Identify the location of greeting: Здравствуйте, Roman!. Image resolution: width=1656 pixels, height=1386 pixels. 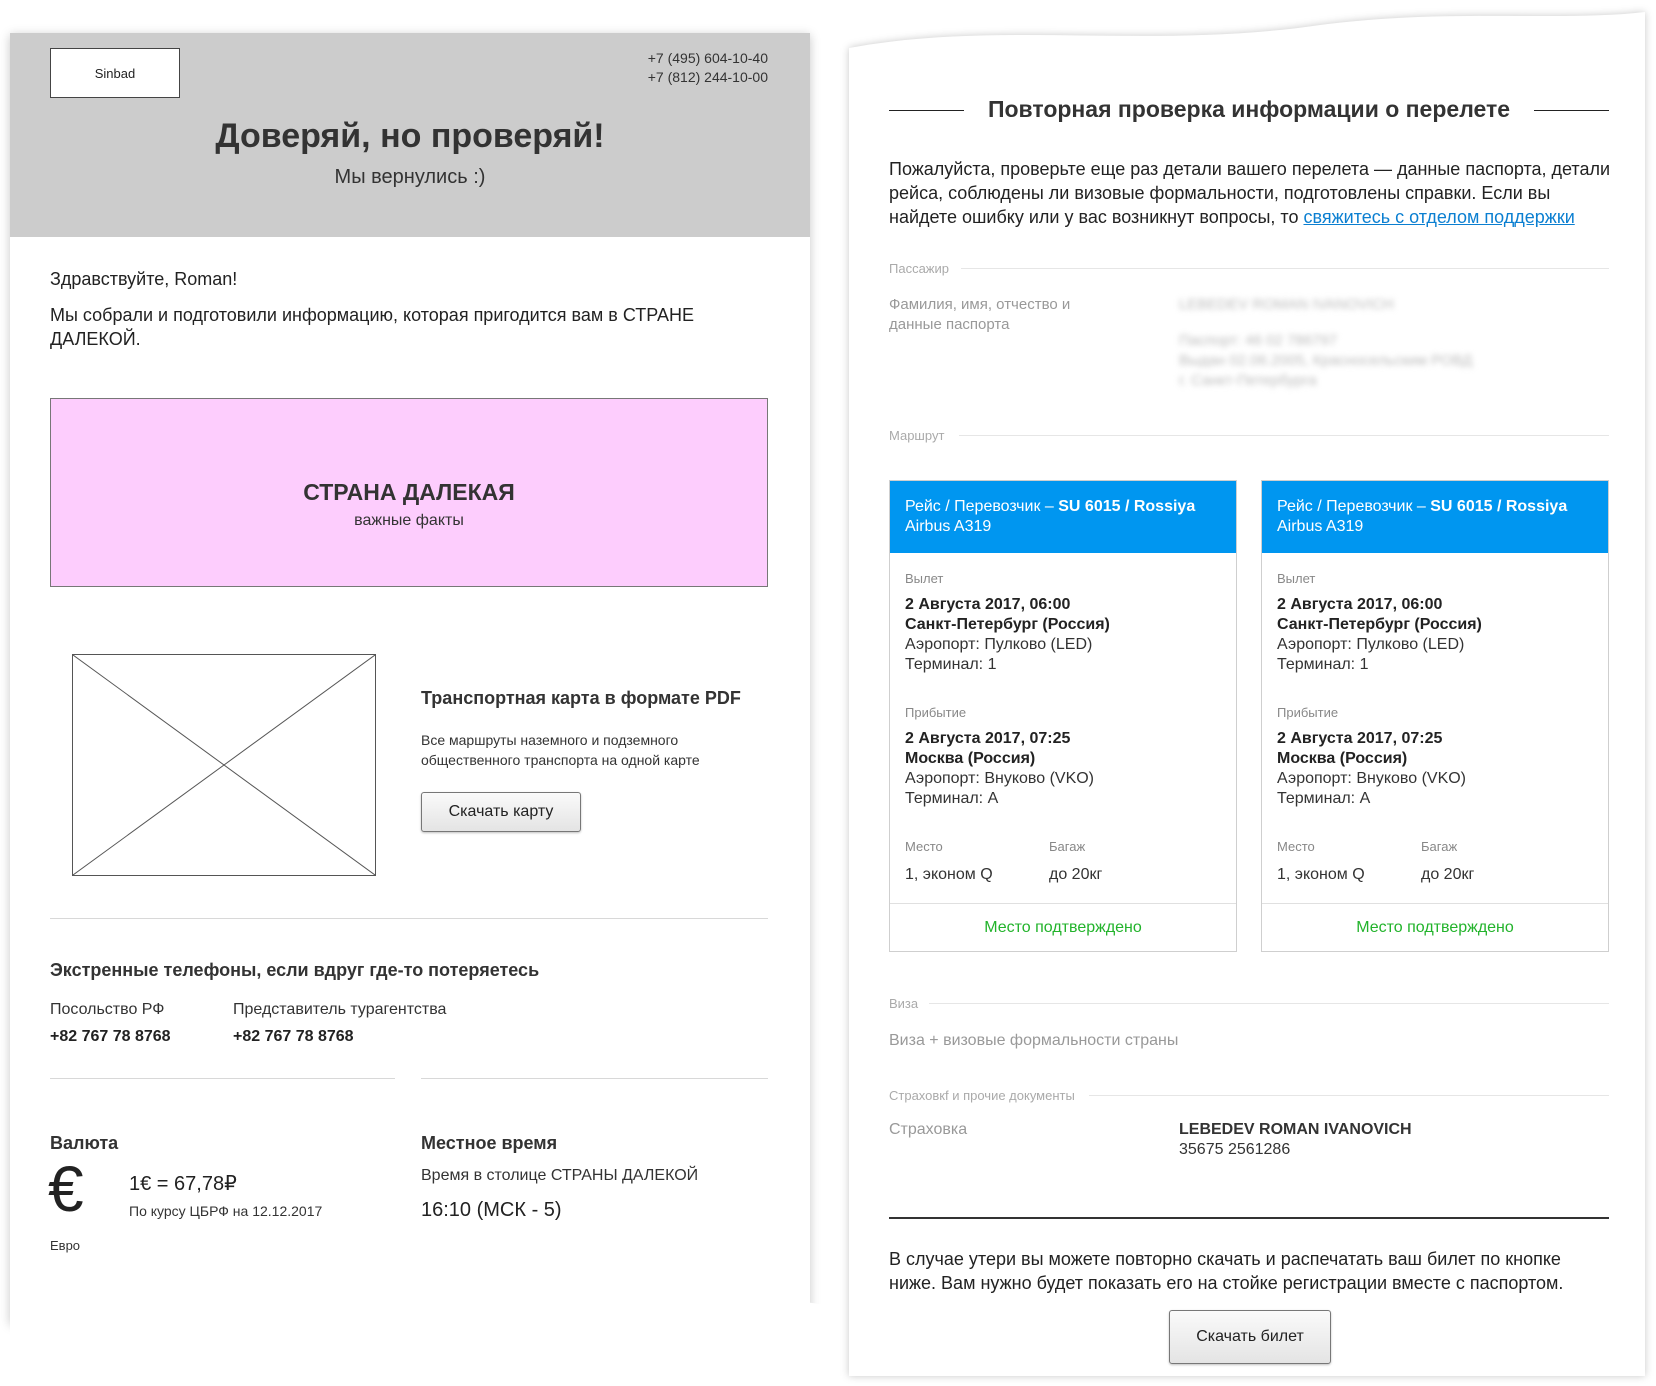
(144, 279).